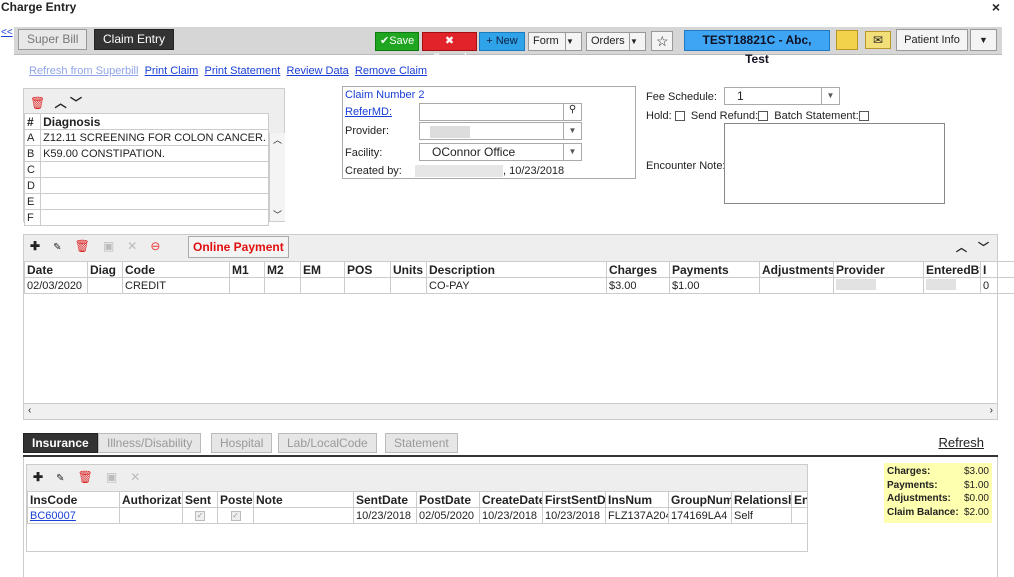 The width and height of the screenshot is (1014, 577). I want to click on diag-value: K59.00 CONSTIPATION., so click(154, 153).